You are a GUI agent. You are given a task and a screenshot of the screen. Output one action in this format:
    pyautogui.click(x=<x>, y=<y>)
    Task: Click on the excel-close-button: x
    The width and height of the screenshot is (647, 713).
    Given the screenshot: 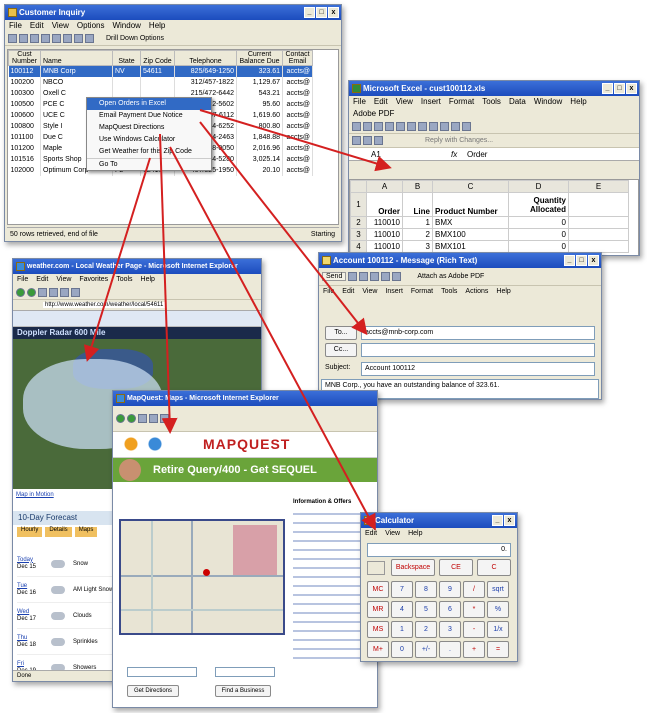 What is the action you would take?
    pyautogui.click(x=631, y=88)
    